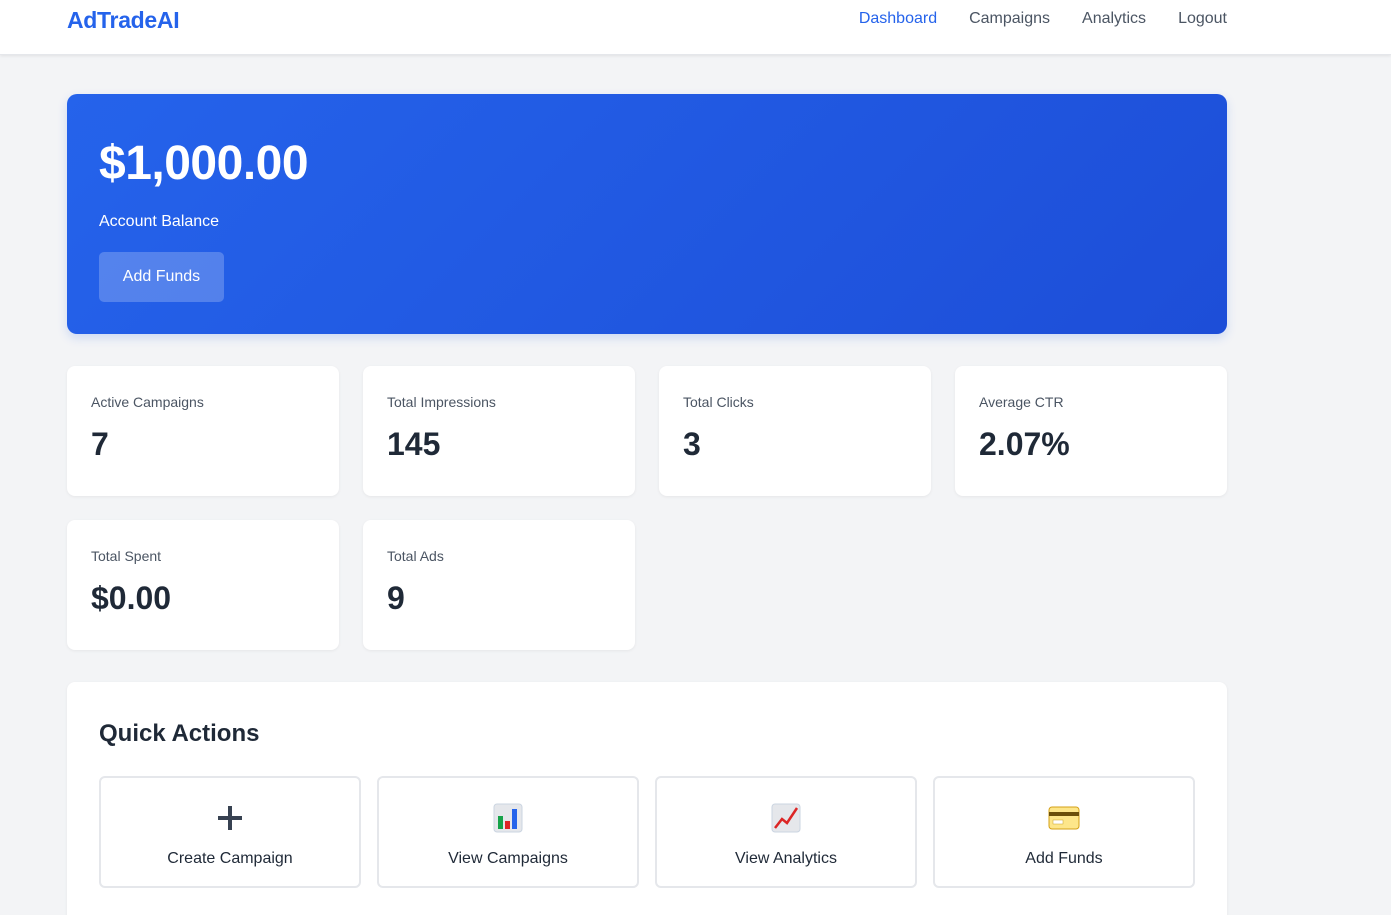  What do you see at coordinates (100, 444) in the screenshot?
I see `stat-value: 7` at bounding box center [100, 444].